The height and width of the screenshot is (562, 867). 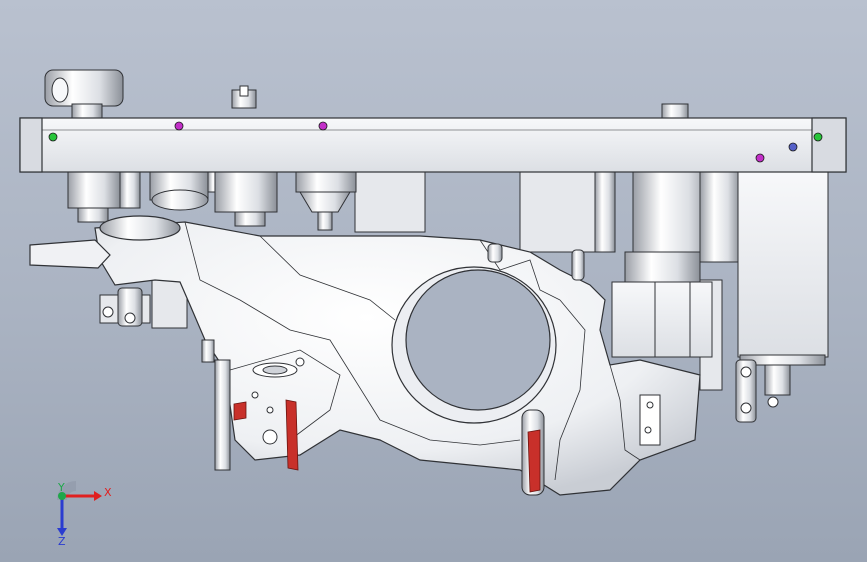 I want to click on coordinate-triad: X Y Z, so click(x=79, y=513).